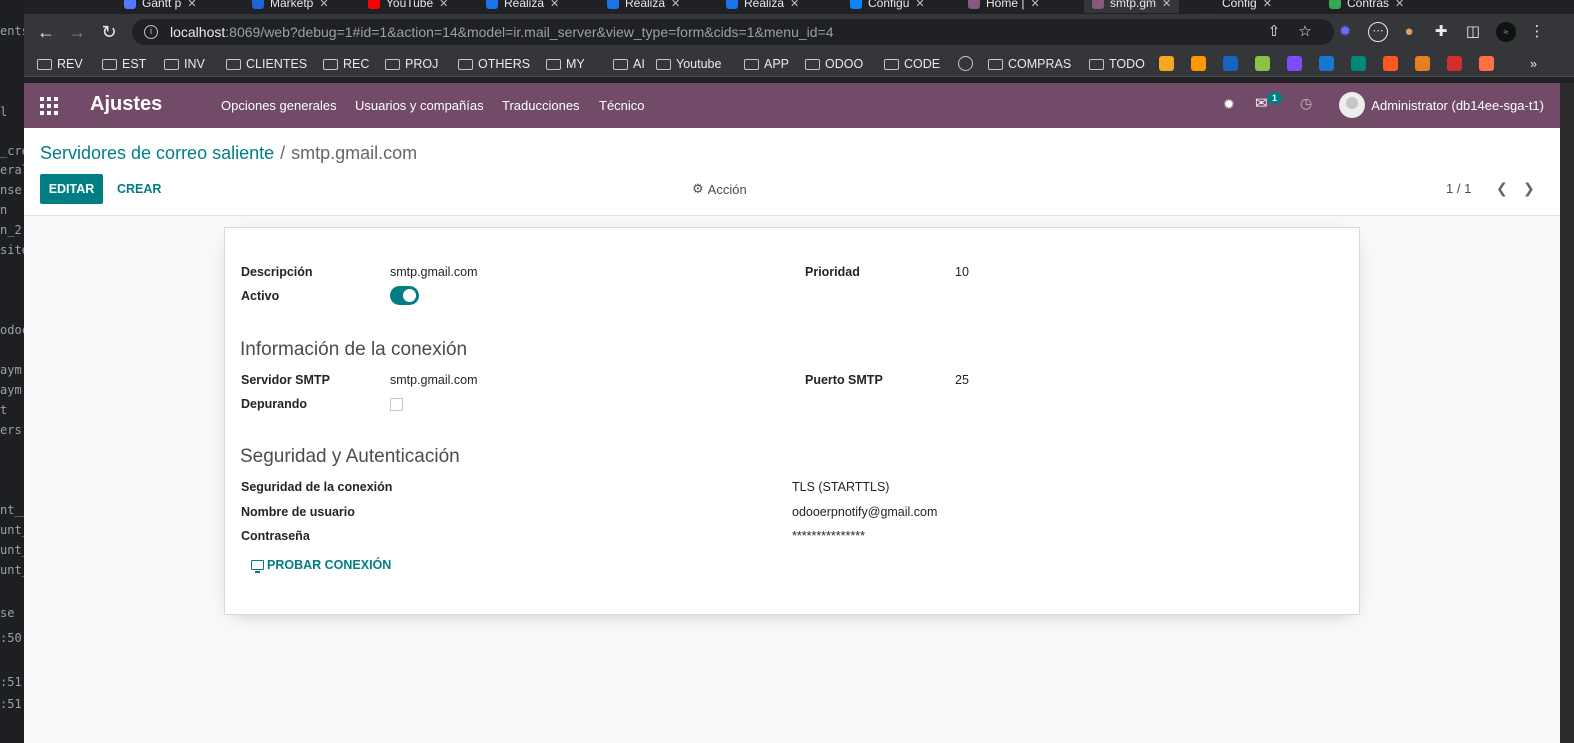 The width and height of the screenshot is (1574, 743). I want to click on create-button: CREAR, so click(139, 189).